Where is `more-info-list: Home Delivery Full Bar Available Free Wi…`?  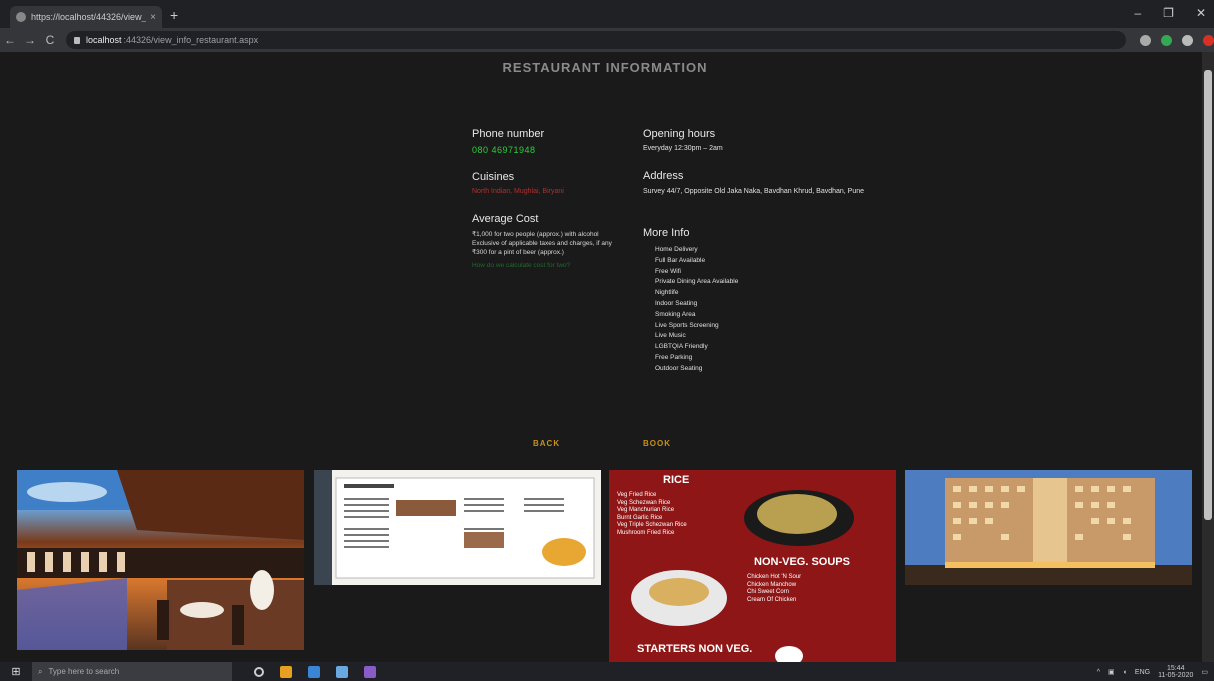 more-info-list: Home Delivery Full Bar Available Free Wi… is located at coordinates (779, 310).